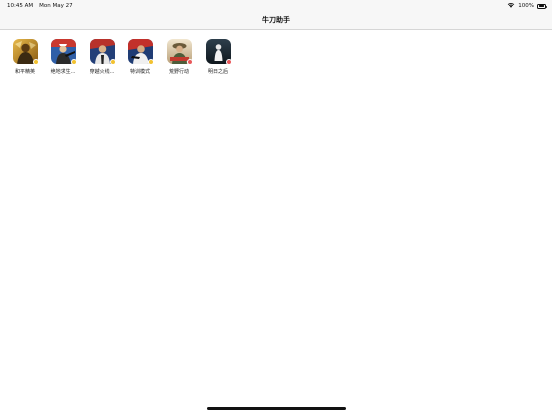 Image resolution: width=552 pixels, height=414 pixels. I want to click on navigation-bar: 牛刀助手, so click(276, 21).